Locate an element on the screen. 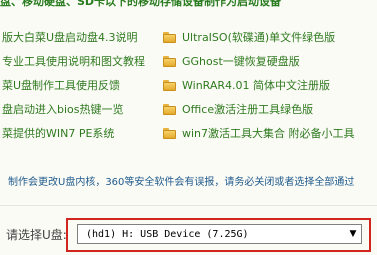 This screenshot has width=377, height=255. doc-link-4: GGhost一键恢复硬盘版 is located at coordinates (231, 61).